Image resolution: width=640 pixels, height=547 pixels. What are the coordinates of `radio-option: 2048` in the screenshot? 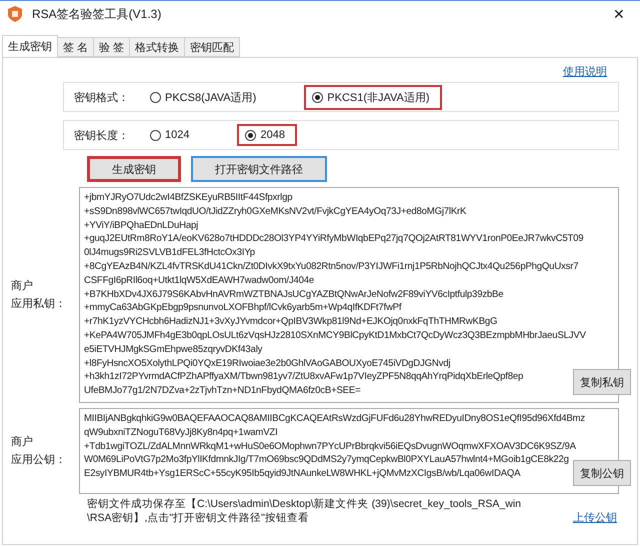 It's located at (267, 135).